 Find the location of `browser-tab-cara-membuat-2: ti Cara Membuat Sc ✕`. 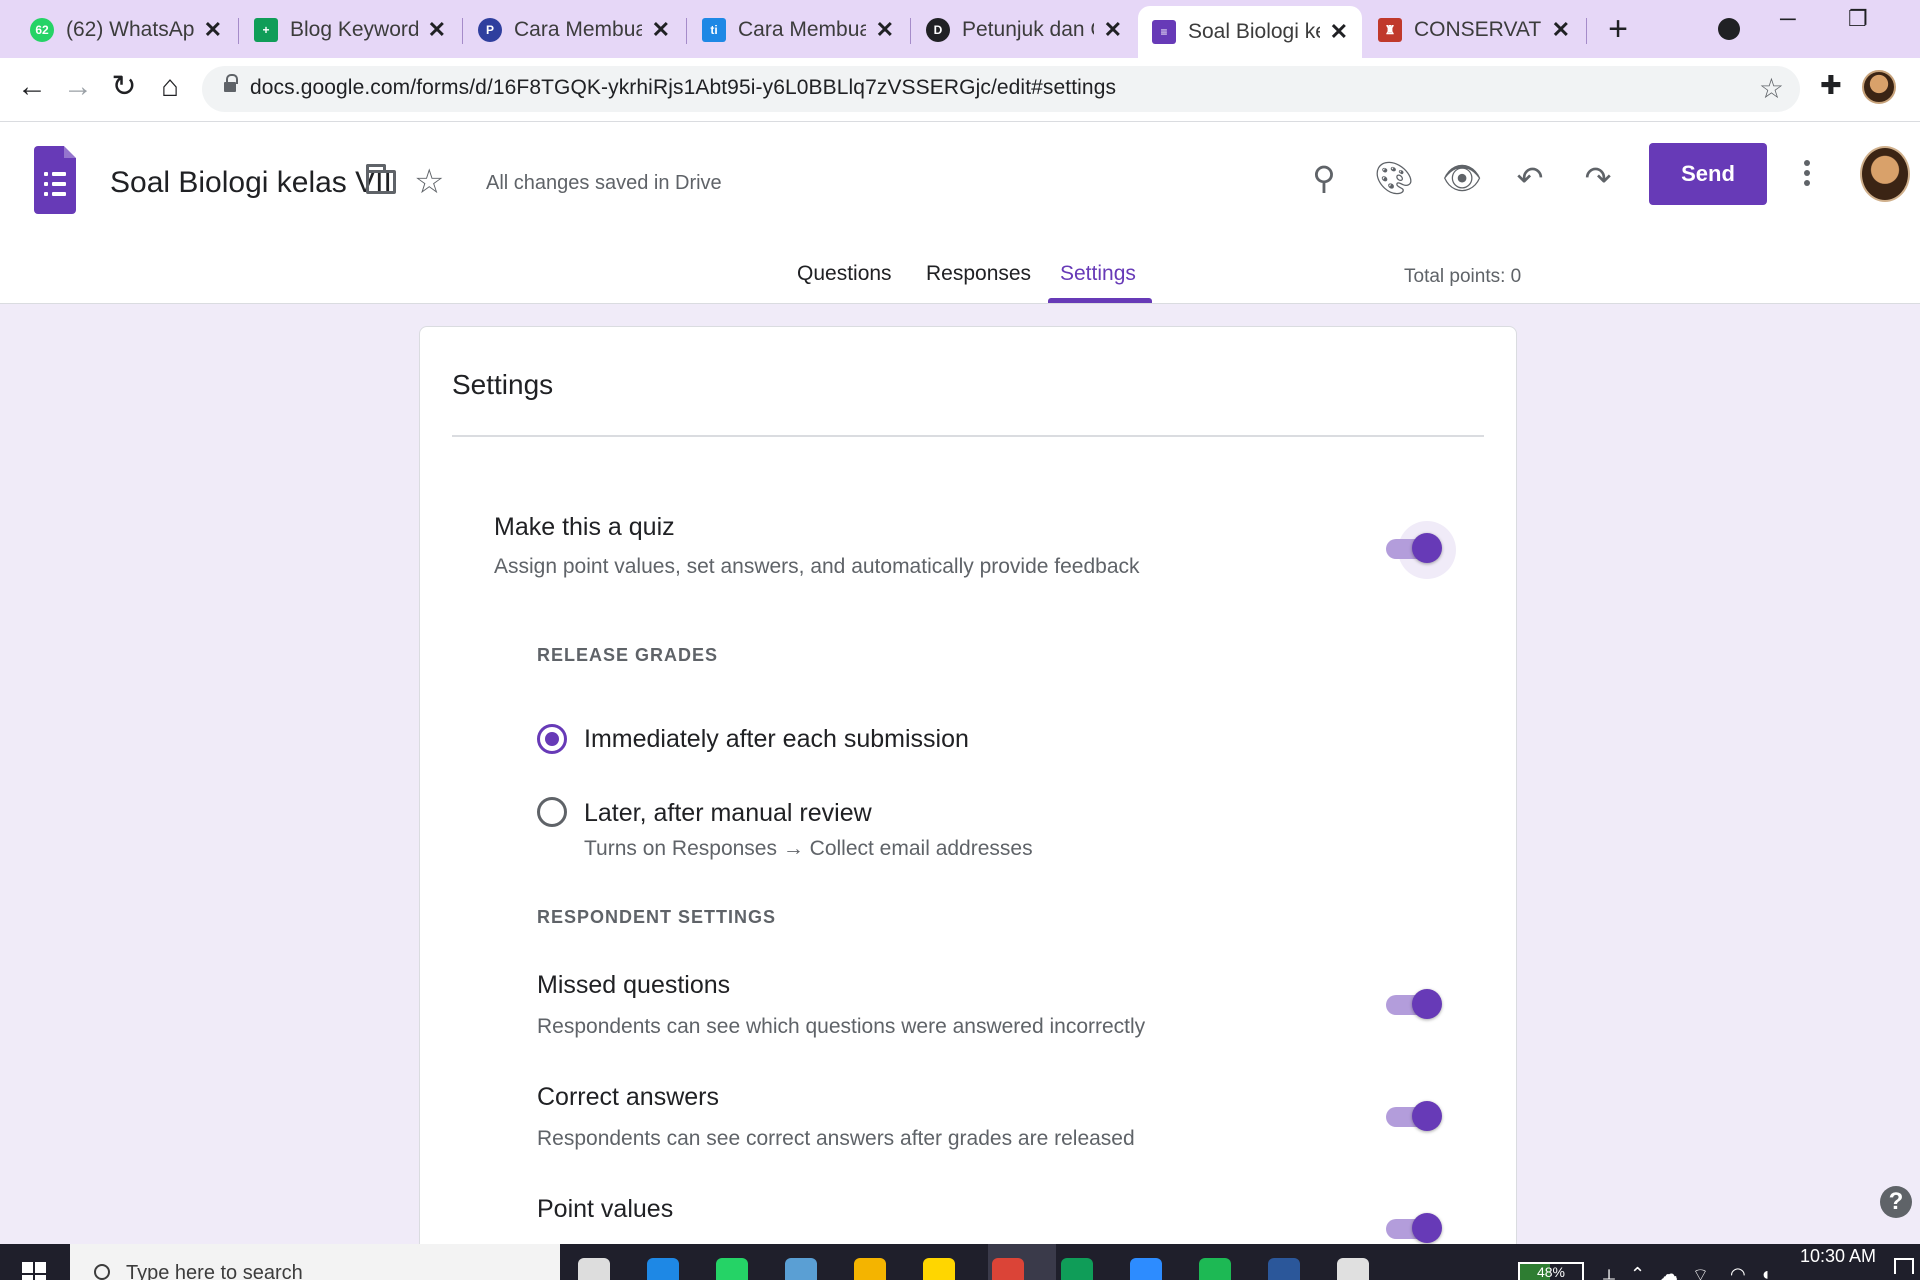

browser-tab-cara-membuat-2: ti Cara Membuat Sc ✕ is located at coordinates (798, 30).